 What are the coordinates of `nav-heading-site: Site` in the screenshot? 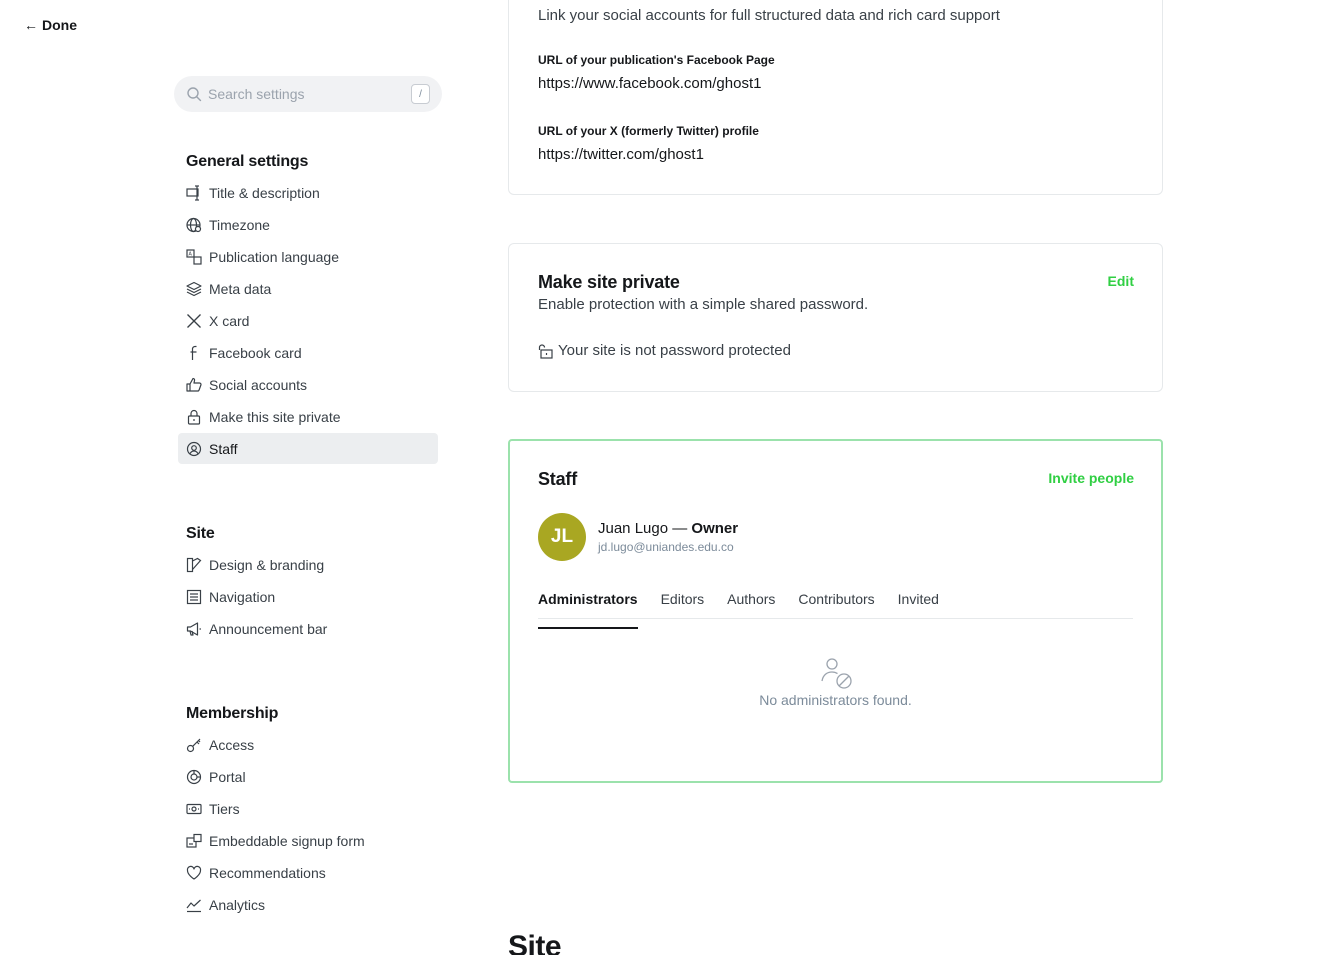 It's located at (200, 533).